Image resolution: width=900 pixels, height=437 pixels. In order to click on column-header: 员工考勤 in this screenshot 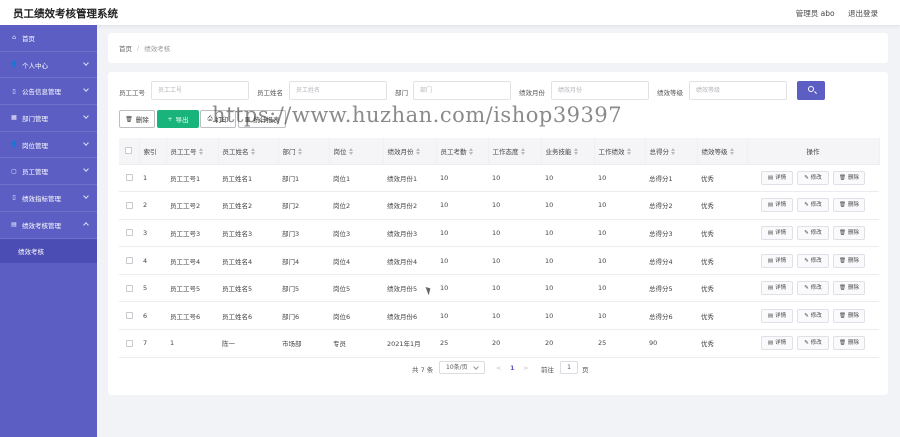, I will do `click(462, 151)`.